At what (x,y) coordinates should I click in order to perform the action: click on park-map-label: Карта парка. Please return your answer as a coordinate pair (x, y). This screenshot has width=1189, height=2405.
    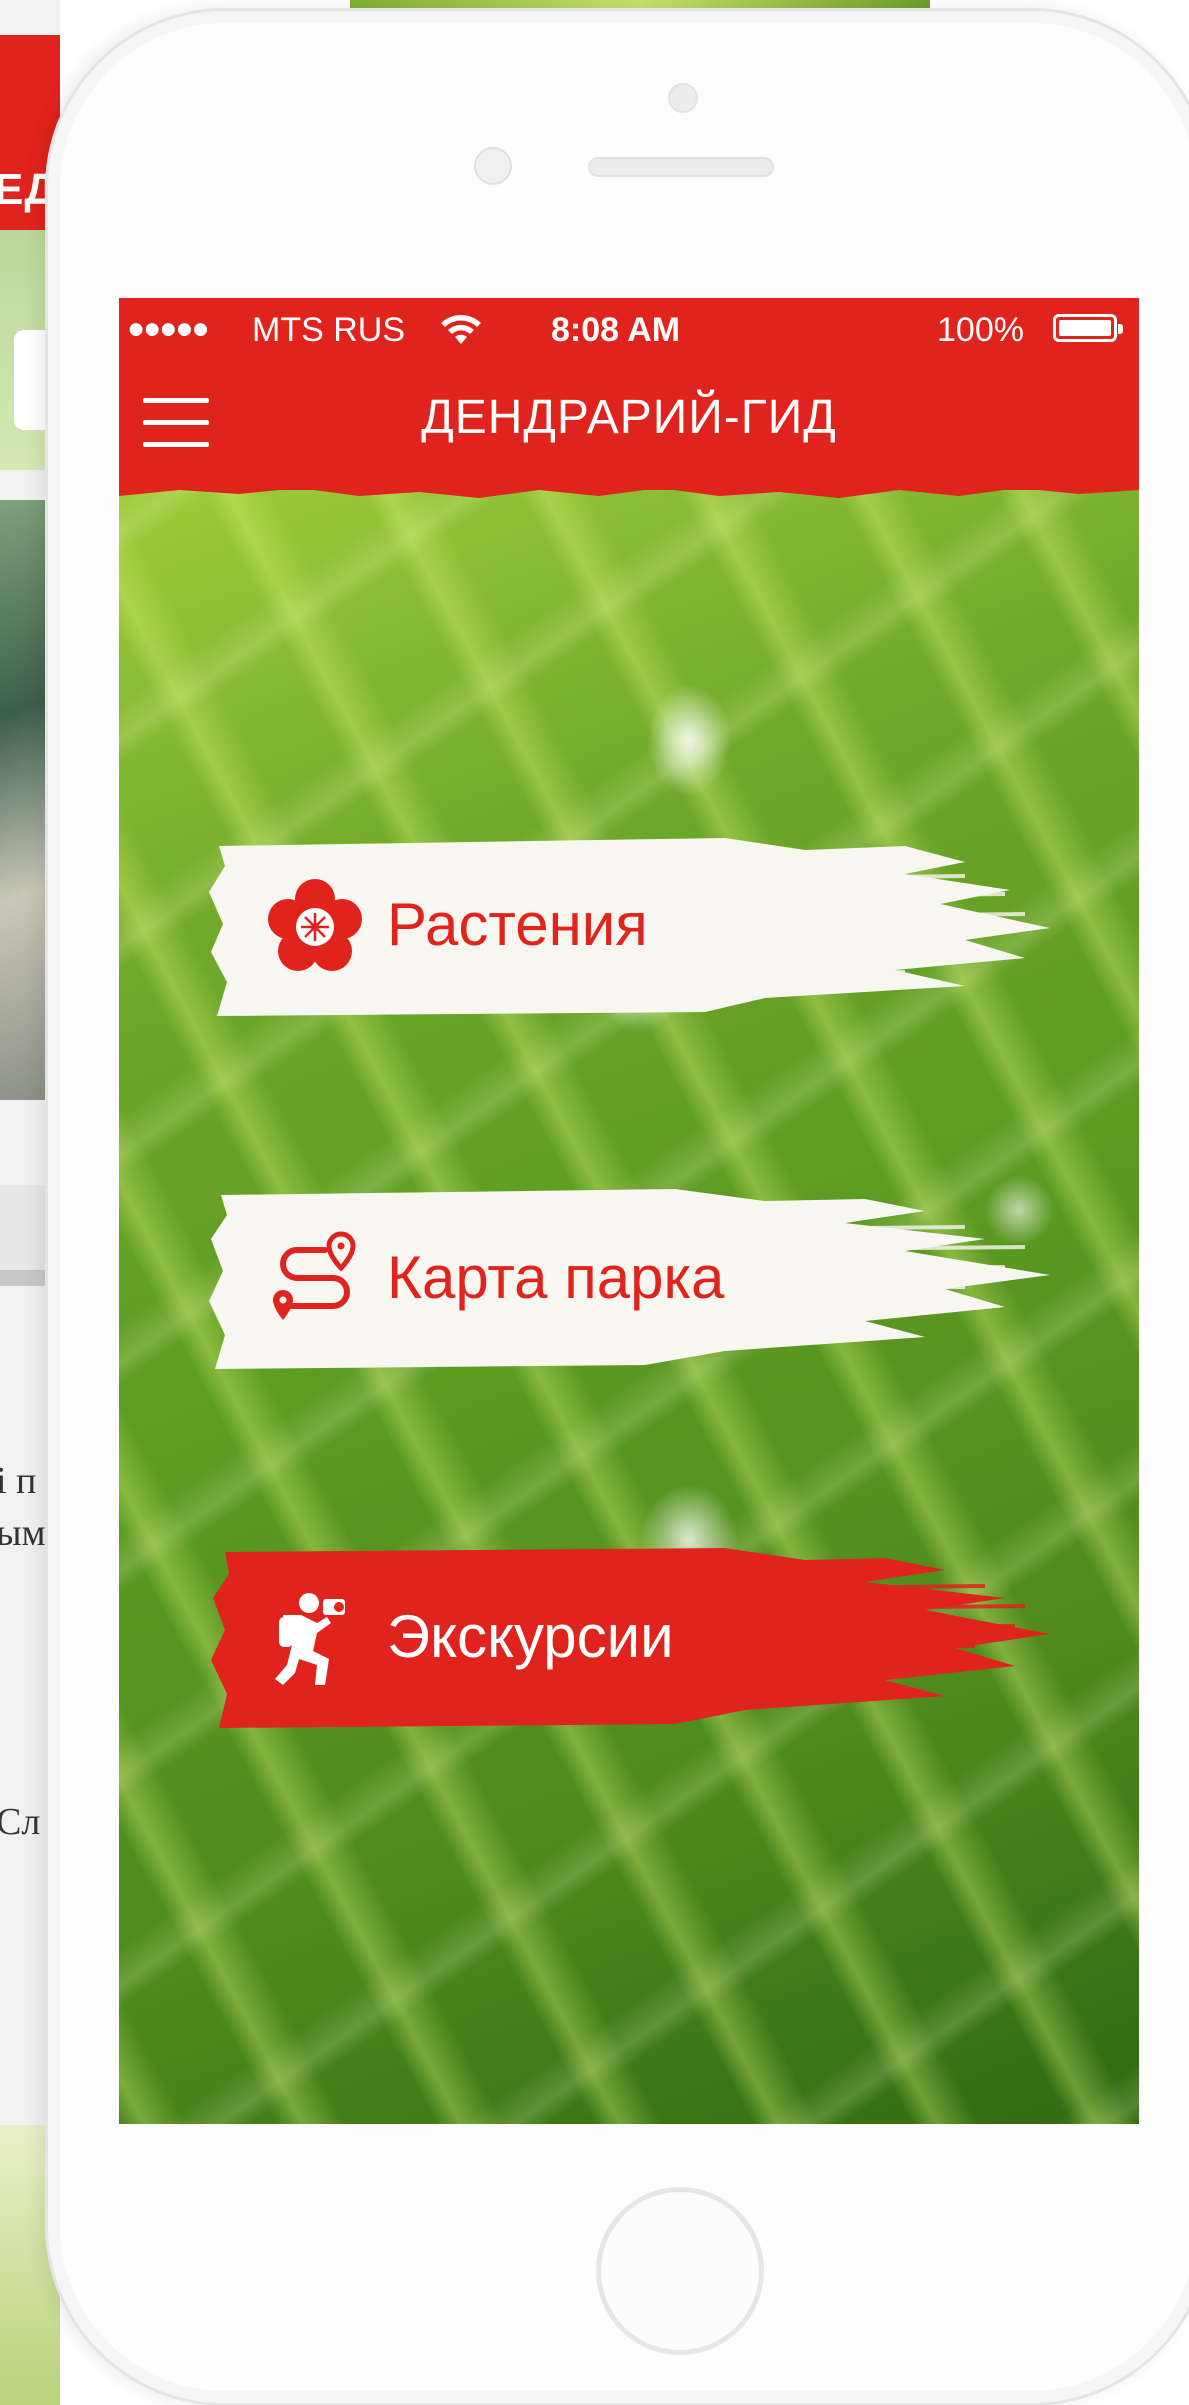
    Looking at the image, I should click on (556, 1277).